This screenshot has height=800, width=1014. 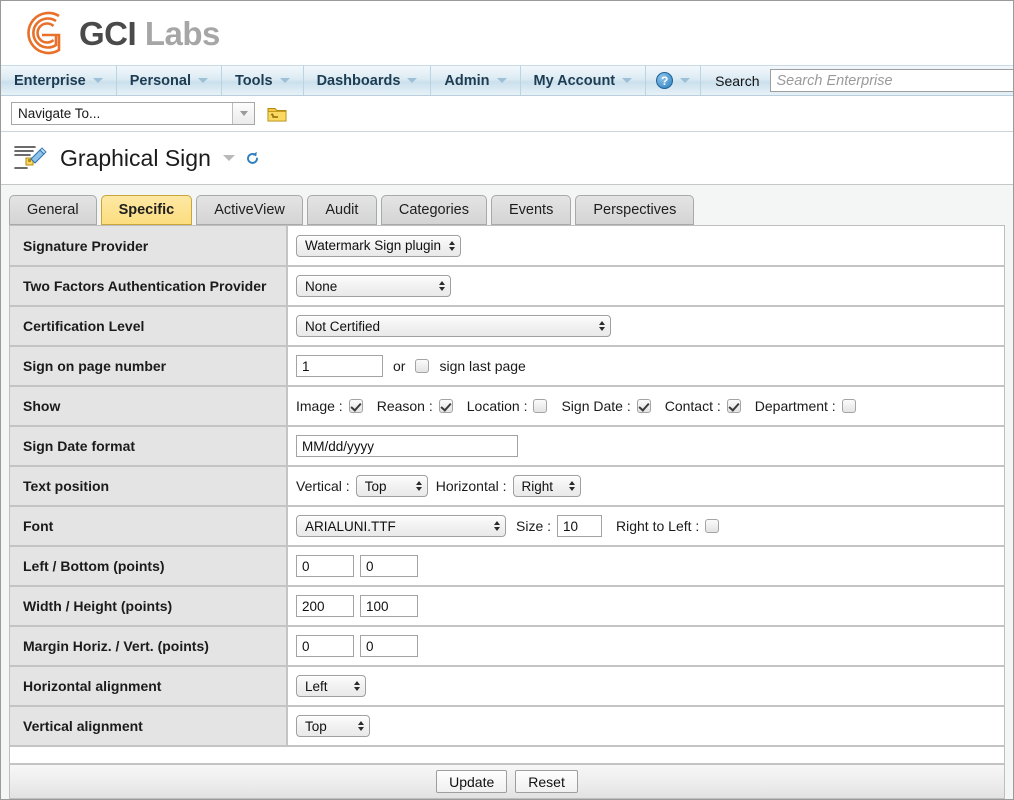 What do you see at coordinates (389, 646) in the screenshot?
I see `margin-vertical-input` at bounding box center [389, 646].